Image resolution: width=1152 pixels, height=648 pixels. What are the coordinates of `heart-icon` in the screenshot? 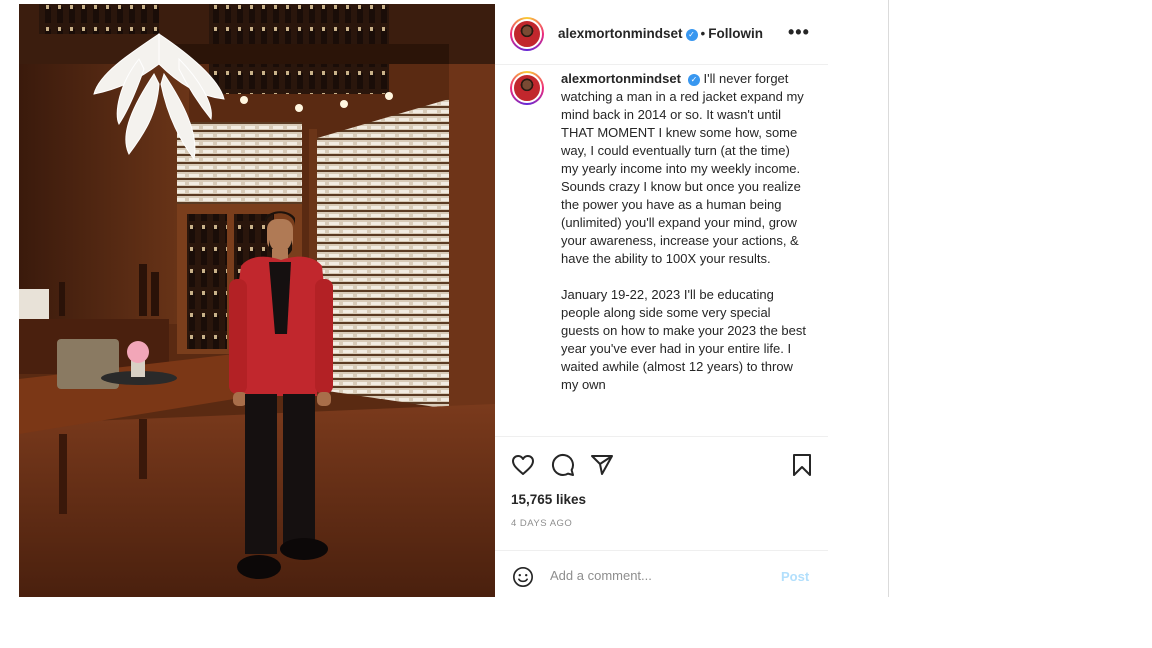 It's located at (523, 465).